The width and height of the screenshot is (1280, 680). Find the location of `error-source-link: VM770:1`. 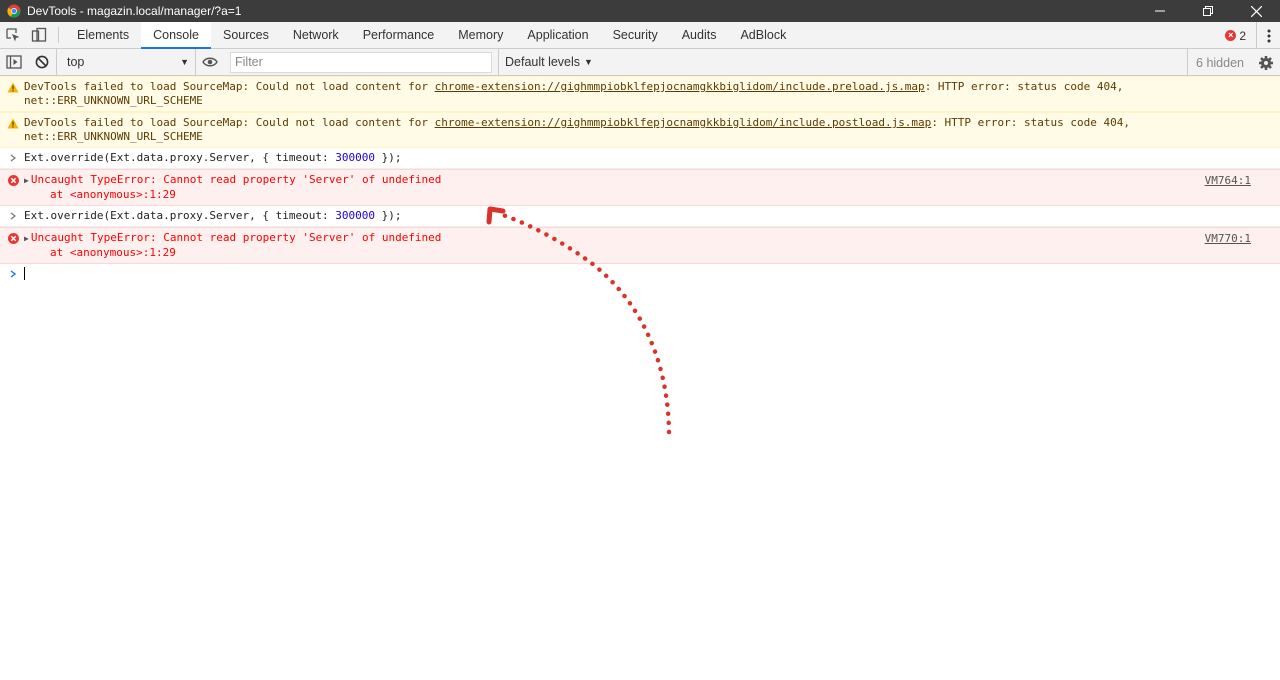

error-source-link: VM770:1 is located at coordinates (1228, 239).